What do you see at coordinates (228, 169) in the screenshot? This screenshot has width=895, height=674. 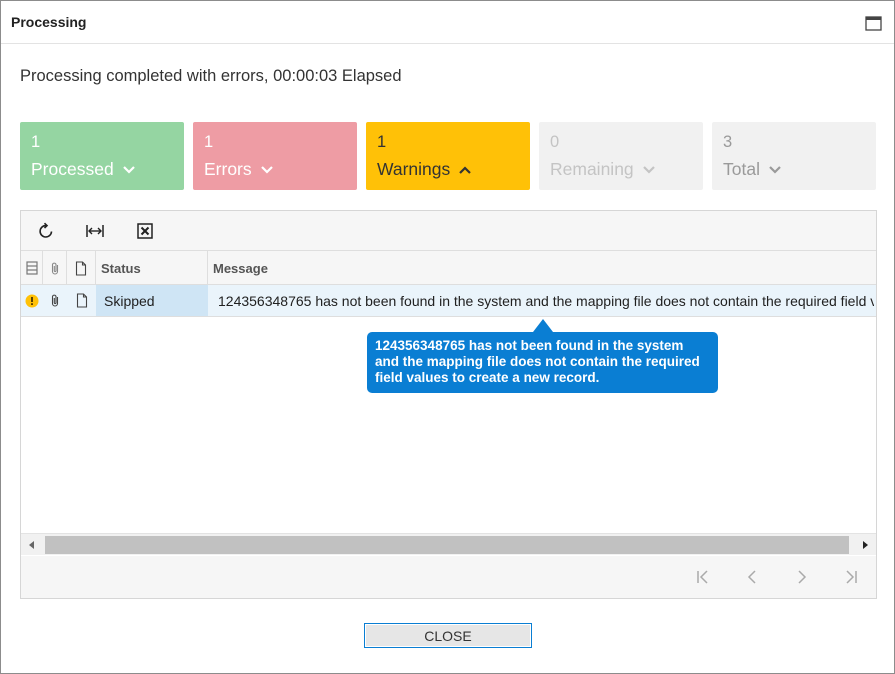 I see `errors-label: Errors` at bounding box center [228, 169].